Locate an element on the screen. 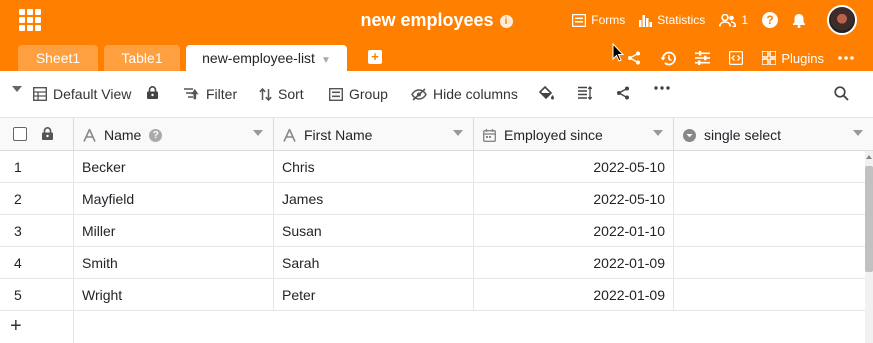 Image resolution: width=873 pixels, height=343 pixels. hide-columns-button: Hide columns is located at coordinates (464, 94).